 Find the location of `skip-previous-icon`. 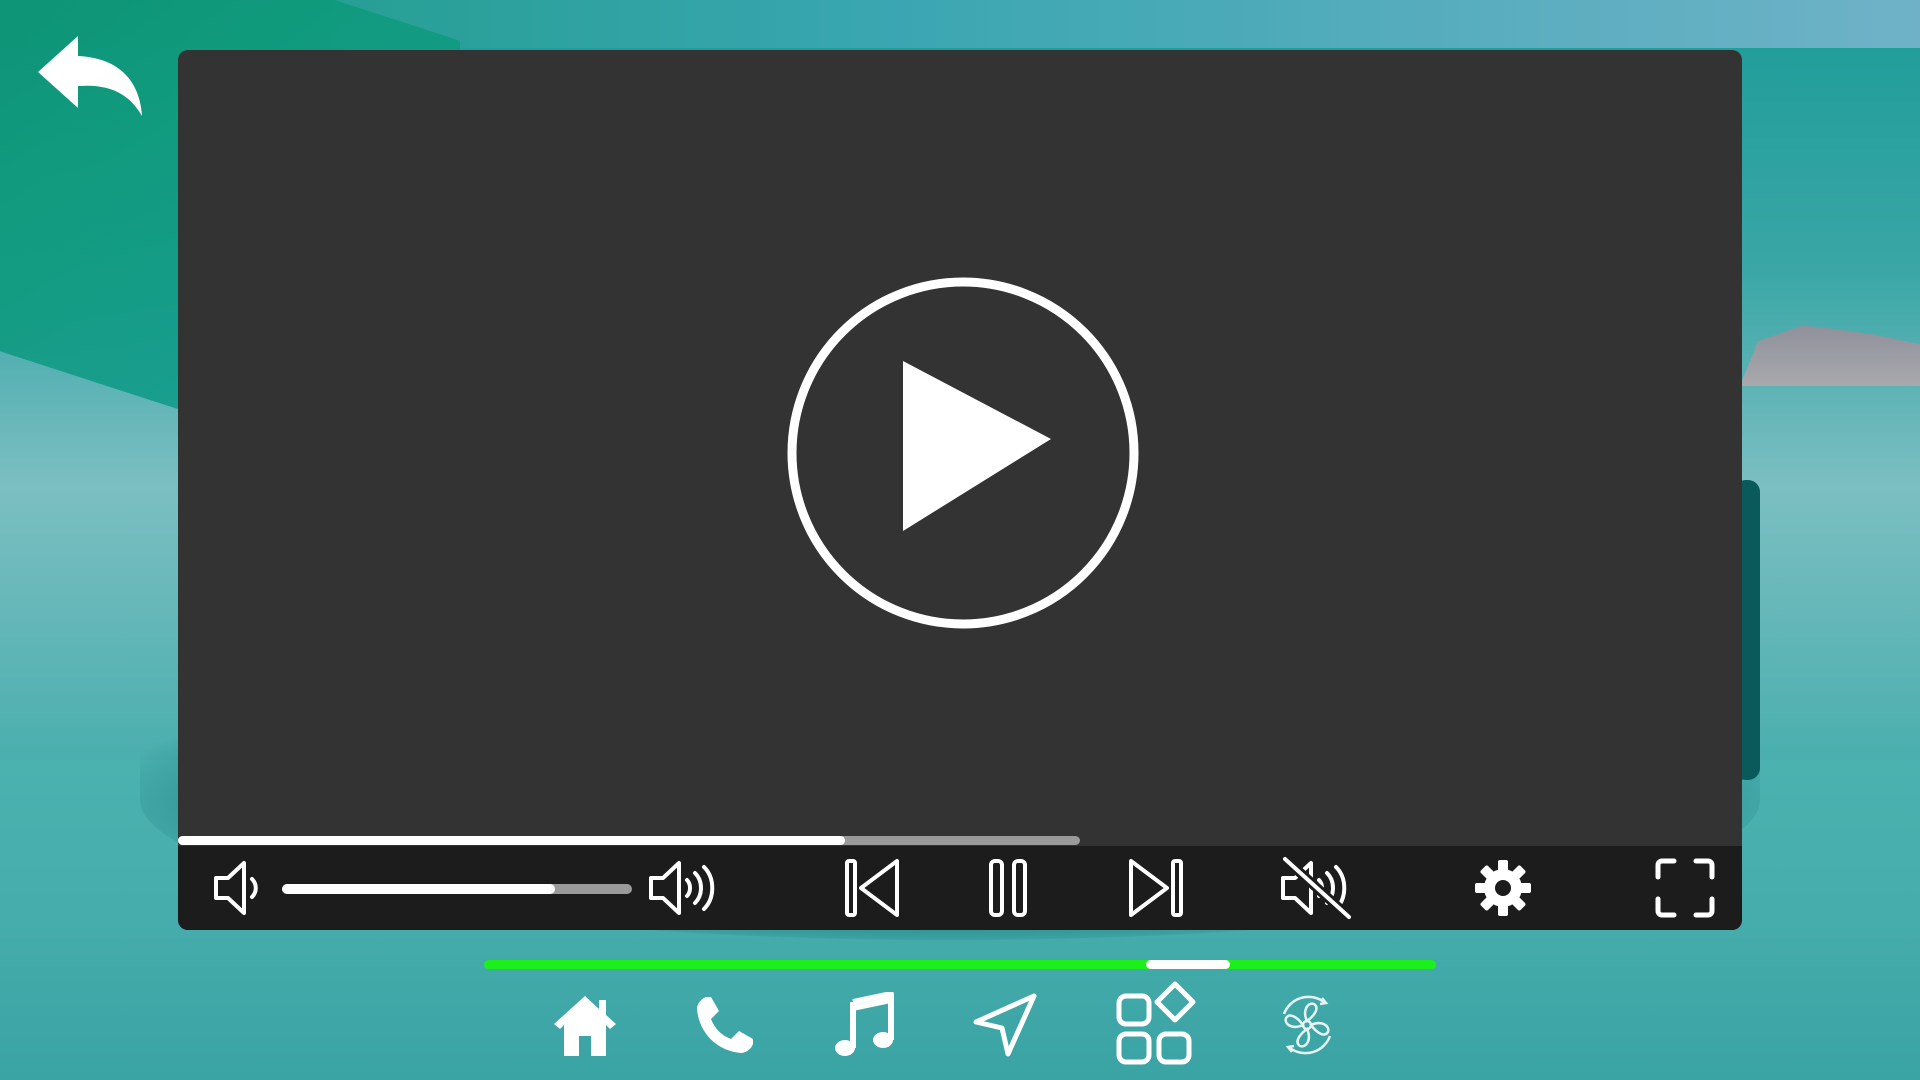

skip-previous-icon is located at coordinates (872, 888).